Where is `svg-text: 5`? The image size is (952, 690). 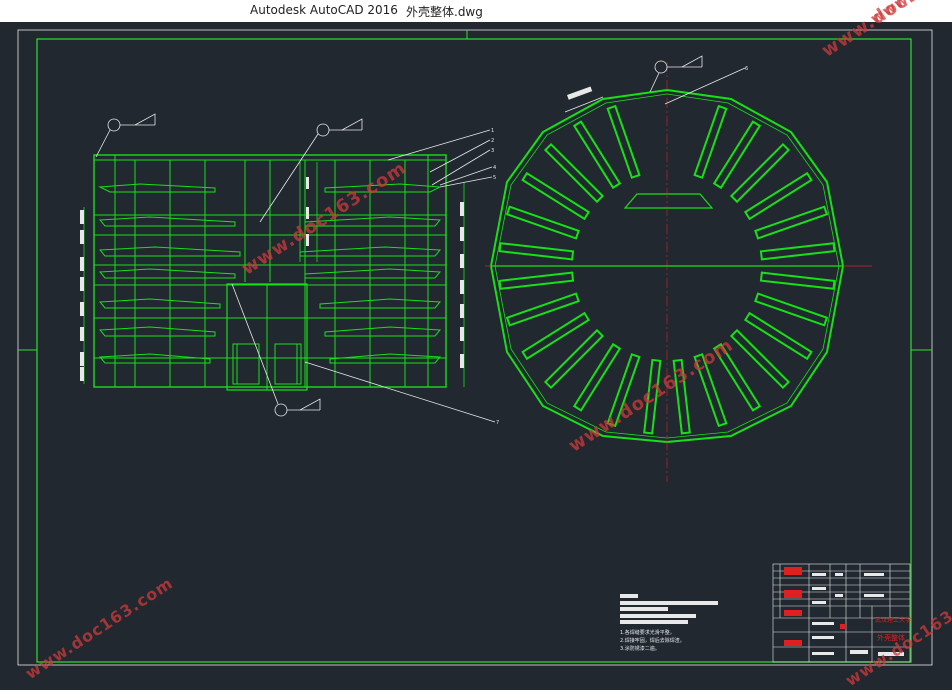
svg-text: 5 is located at coordinates (494, 178).